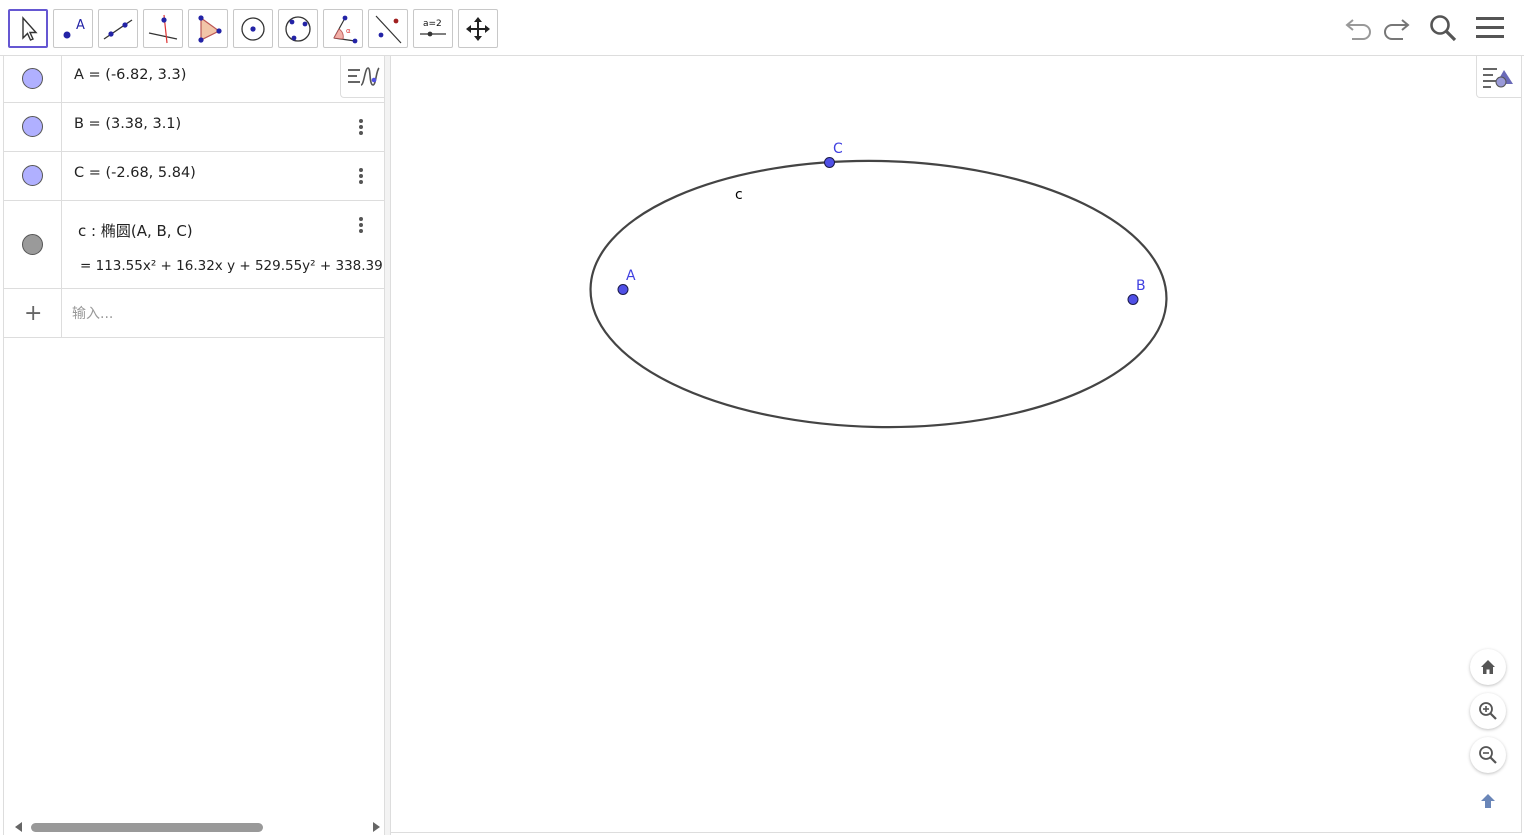 Image resolution: width=1524 pixels, height=835 pixels. What do you see at coordinates (194, 127) in the screenshot?
I see `algebra-row-B: B = (3.38, 3.1)` at bounding box center [194, 127].